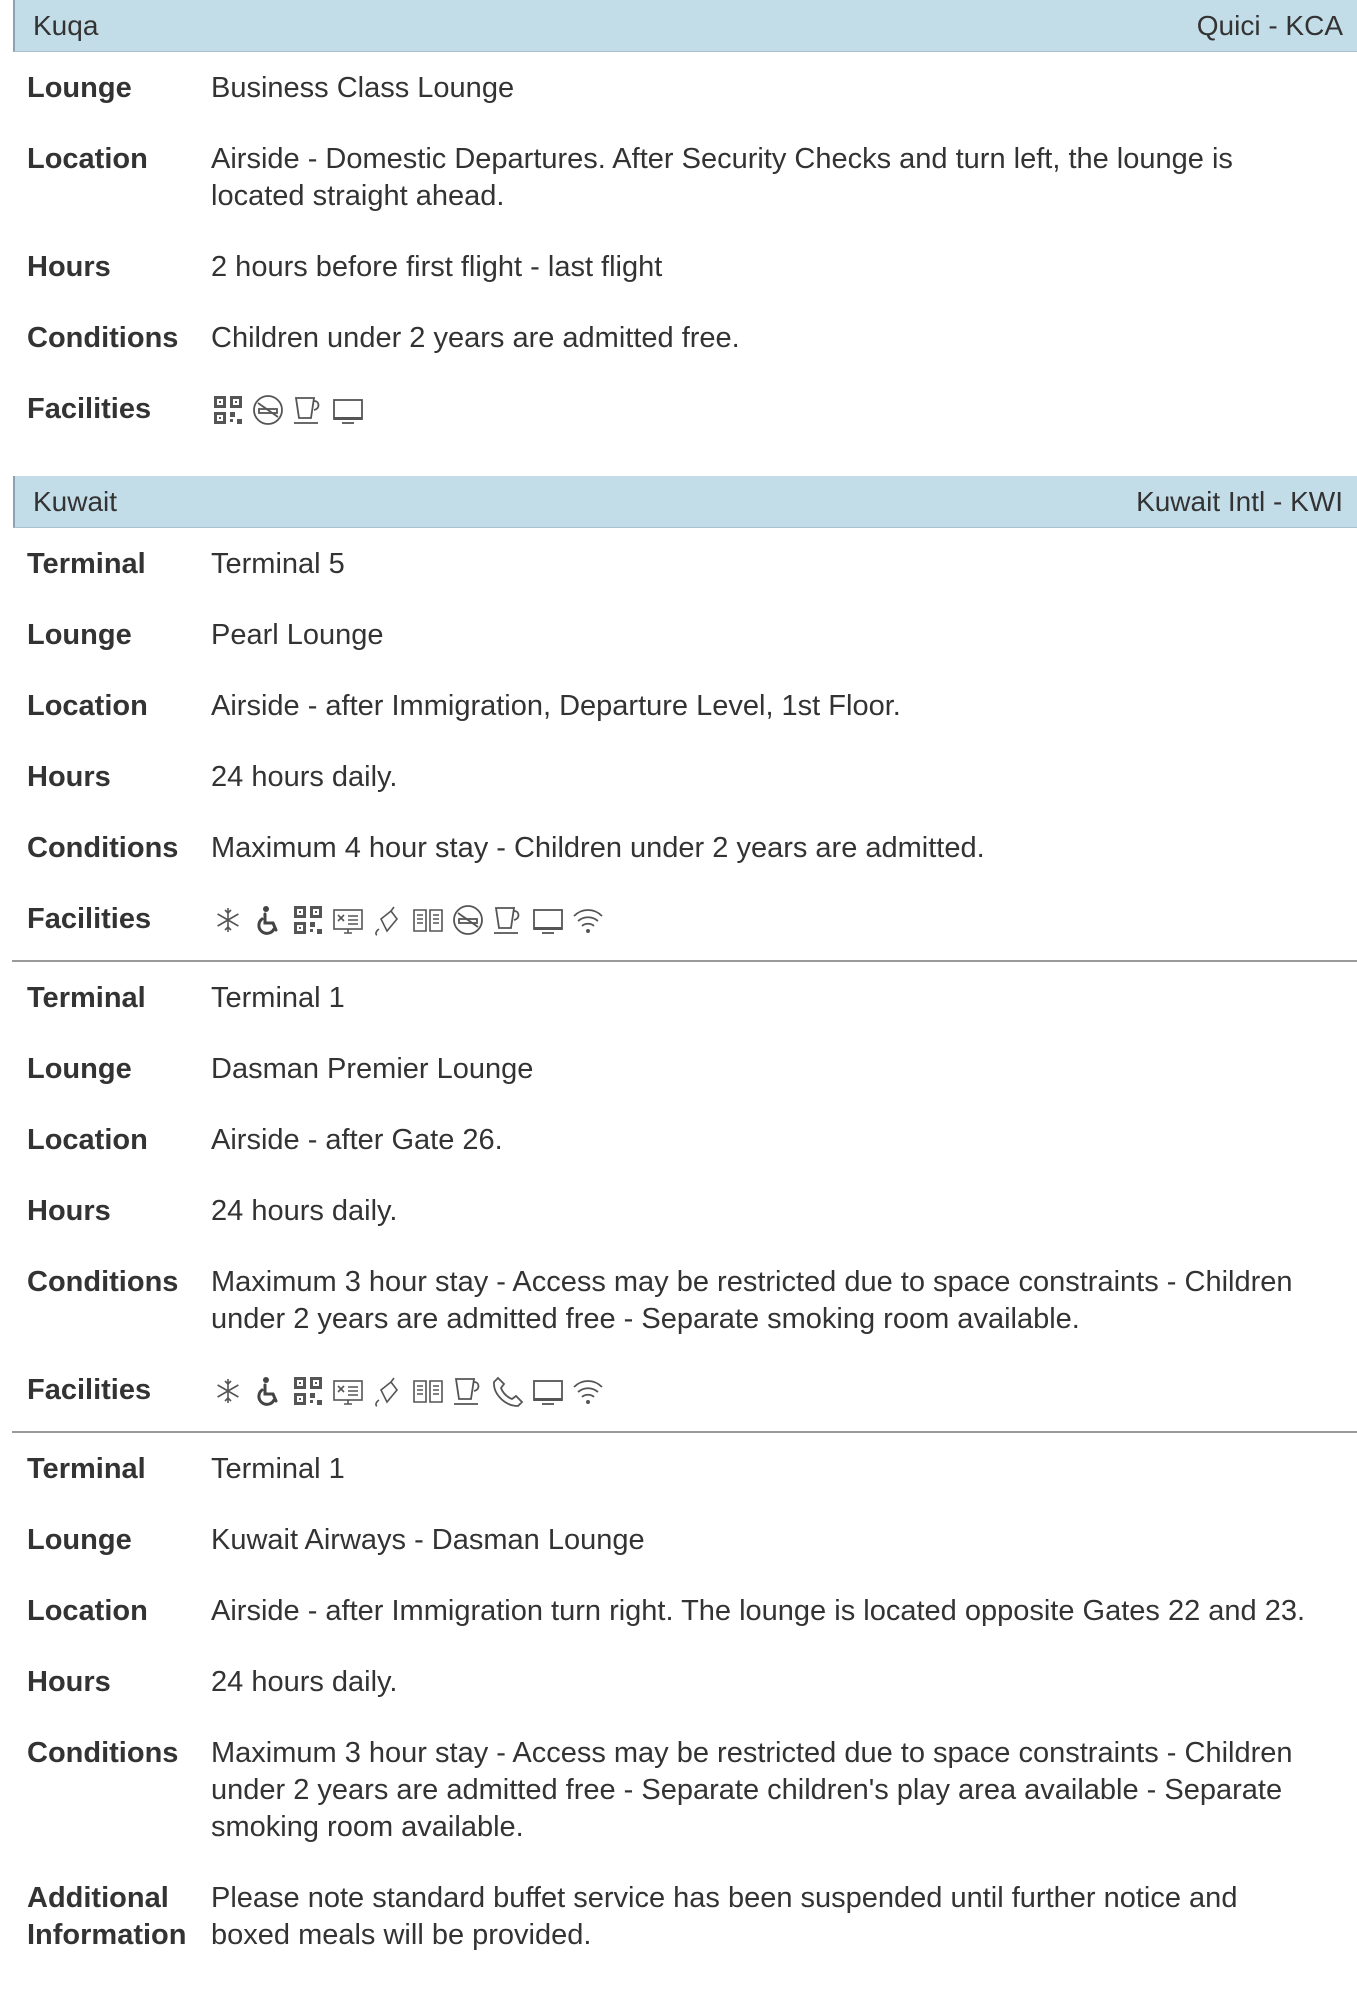 This screenshot has height=1989, width=1357. What do you see at coordinates (75, 501) in the screenshot?
I see `city-name: Kuwait` at bounding box center [75, 501].